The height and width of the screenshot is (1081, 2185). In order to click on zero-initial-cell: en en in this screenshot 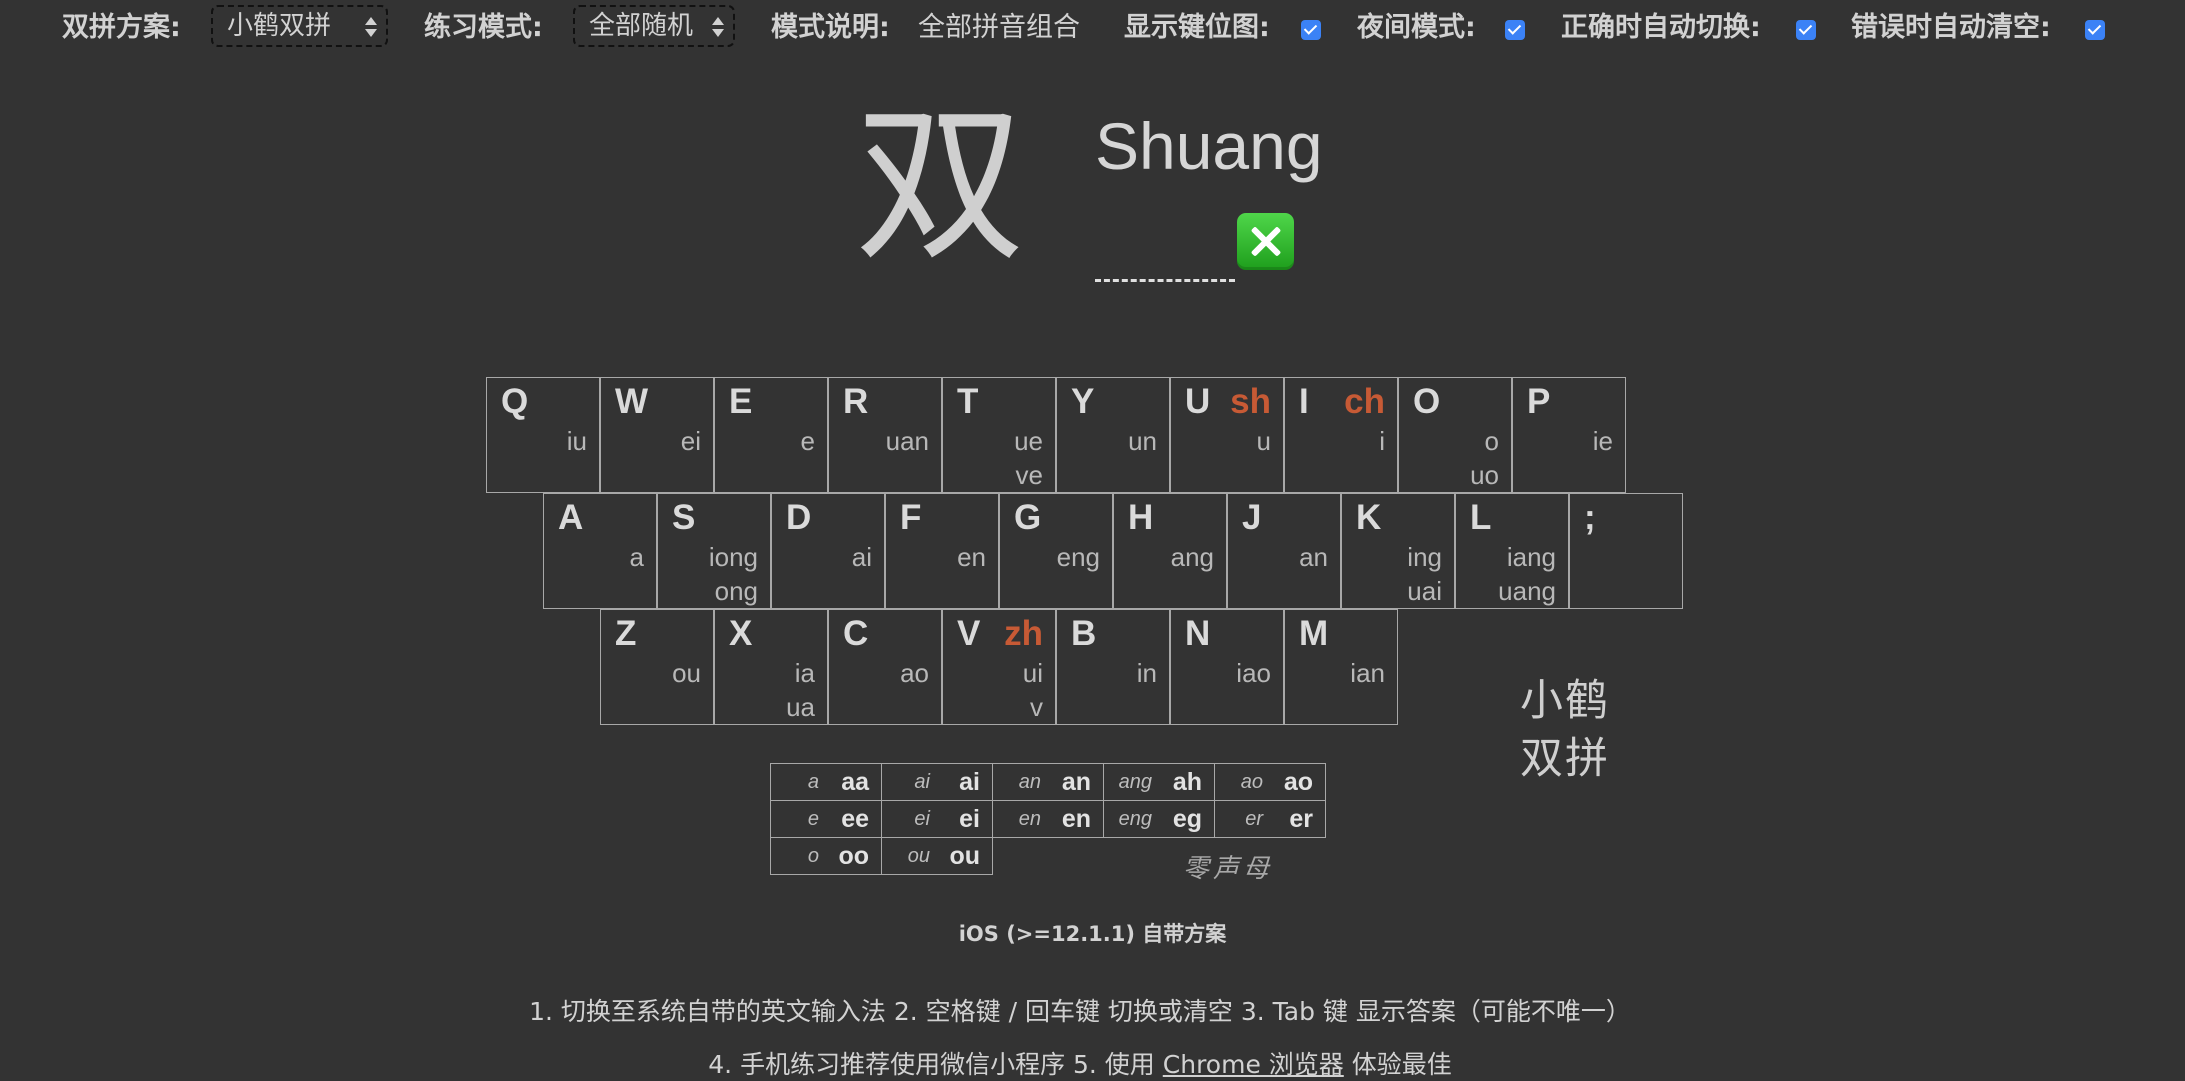, I will do `click(1048, 819)`.